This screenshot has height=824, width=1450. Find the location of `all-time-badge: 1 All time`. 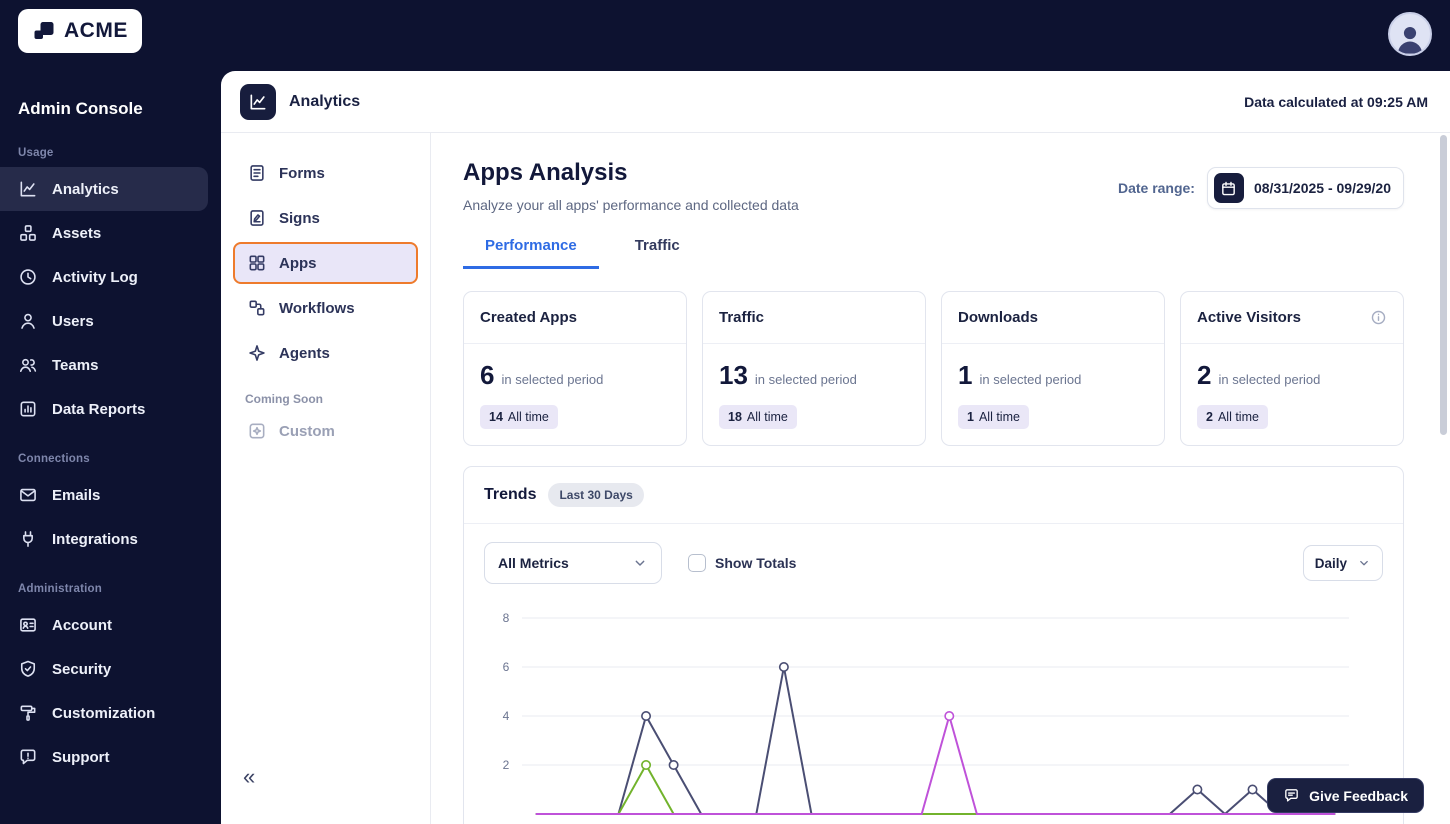

all-time-badge: 1 All time is located at coordinates (993, 417).